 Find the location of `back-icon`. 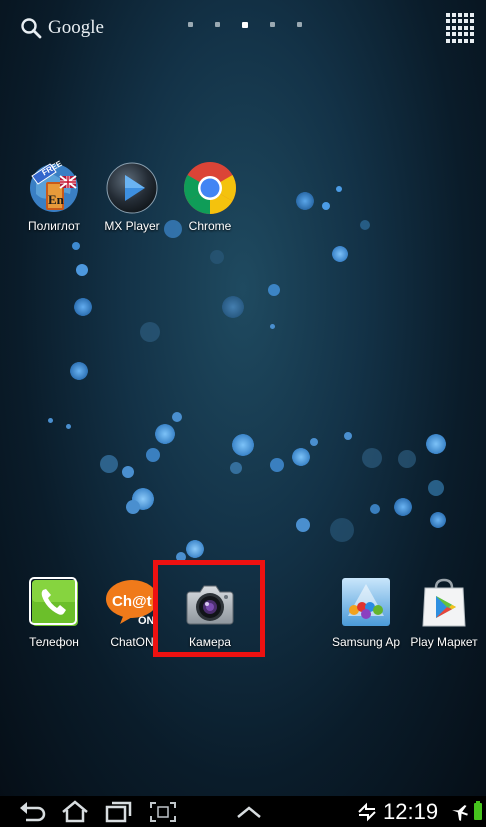

back-icon is located at coordinates (33, 812).